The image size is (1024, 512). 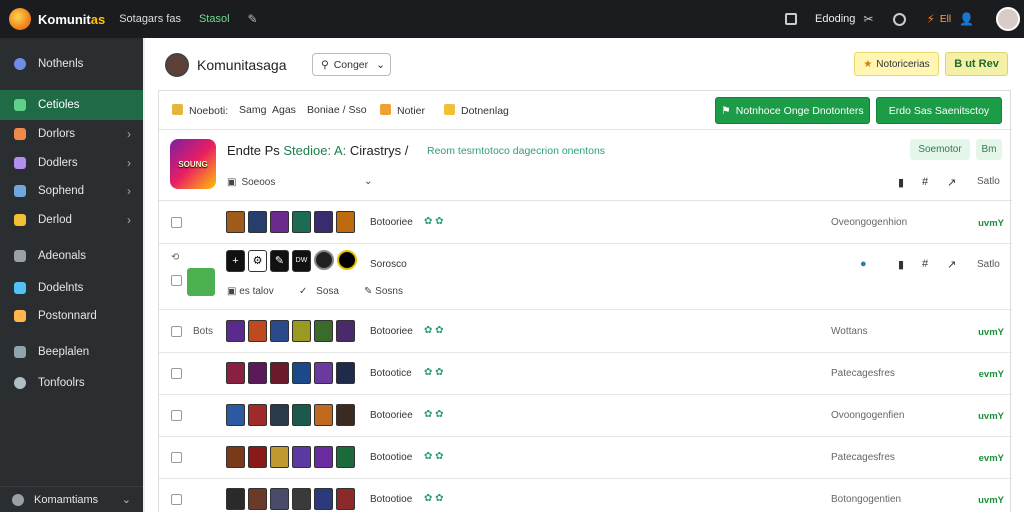 What do you see at coordinates (585, 416) in the screenshot?
I see `table-row: Botooriee ✿ ✿ Ovoongogenfien uvmY` at bounding box center [585, 416].